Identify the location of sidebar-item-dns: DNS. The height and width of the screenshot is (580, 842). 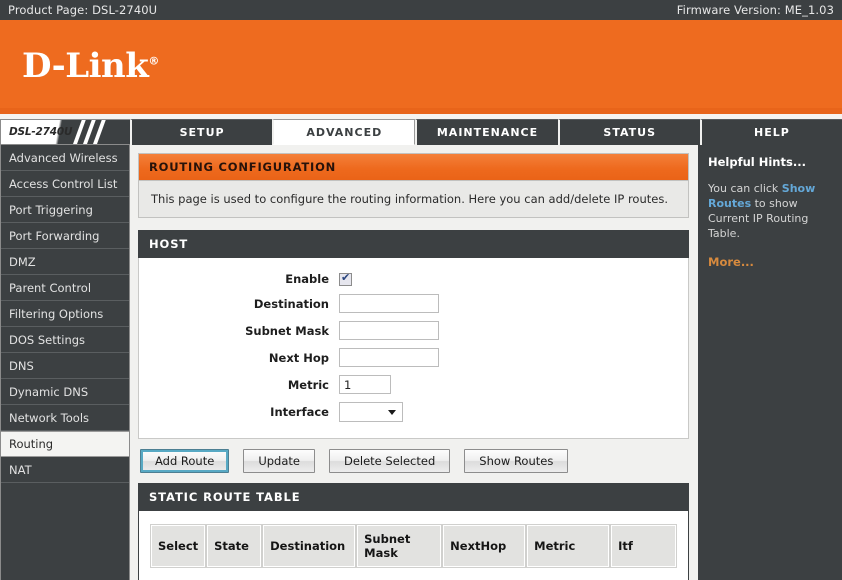
(65, 366).